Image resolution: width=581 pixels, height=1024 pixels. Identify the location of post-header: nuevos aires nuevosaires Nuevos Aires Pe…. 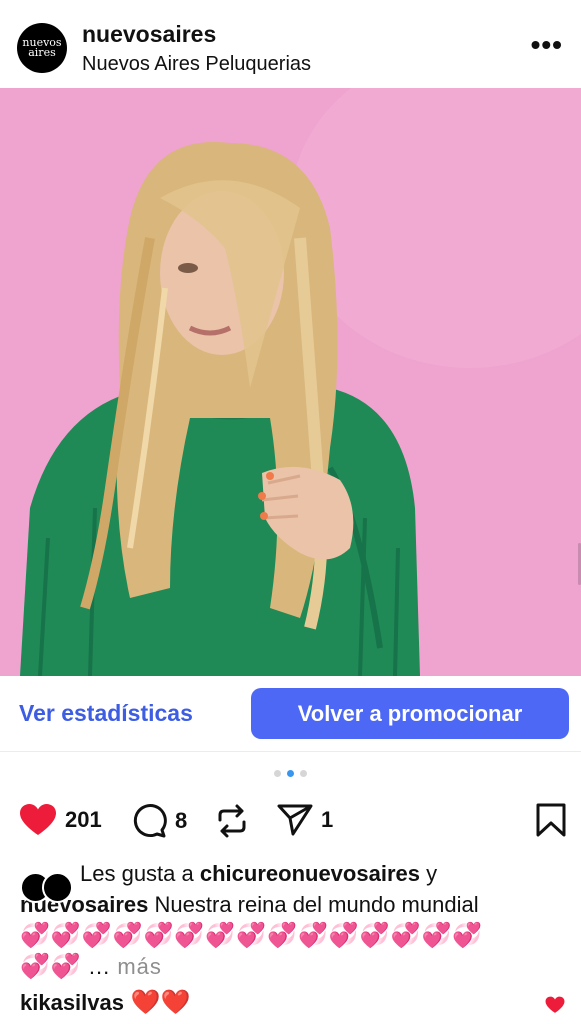
(290, 44).